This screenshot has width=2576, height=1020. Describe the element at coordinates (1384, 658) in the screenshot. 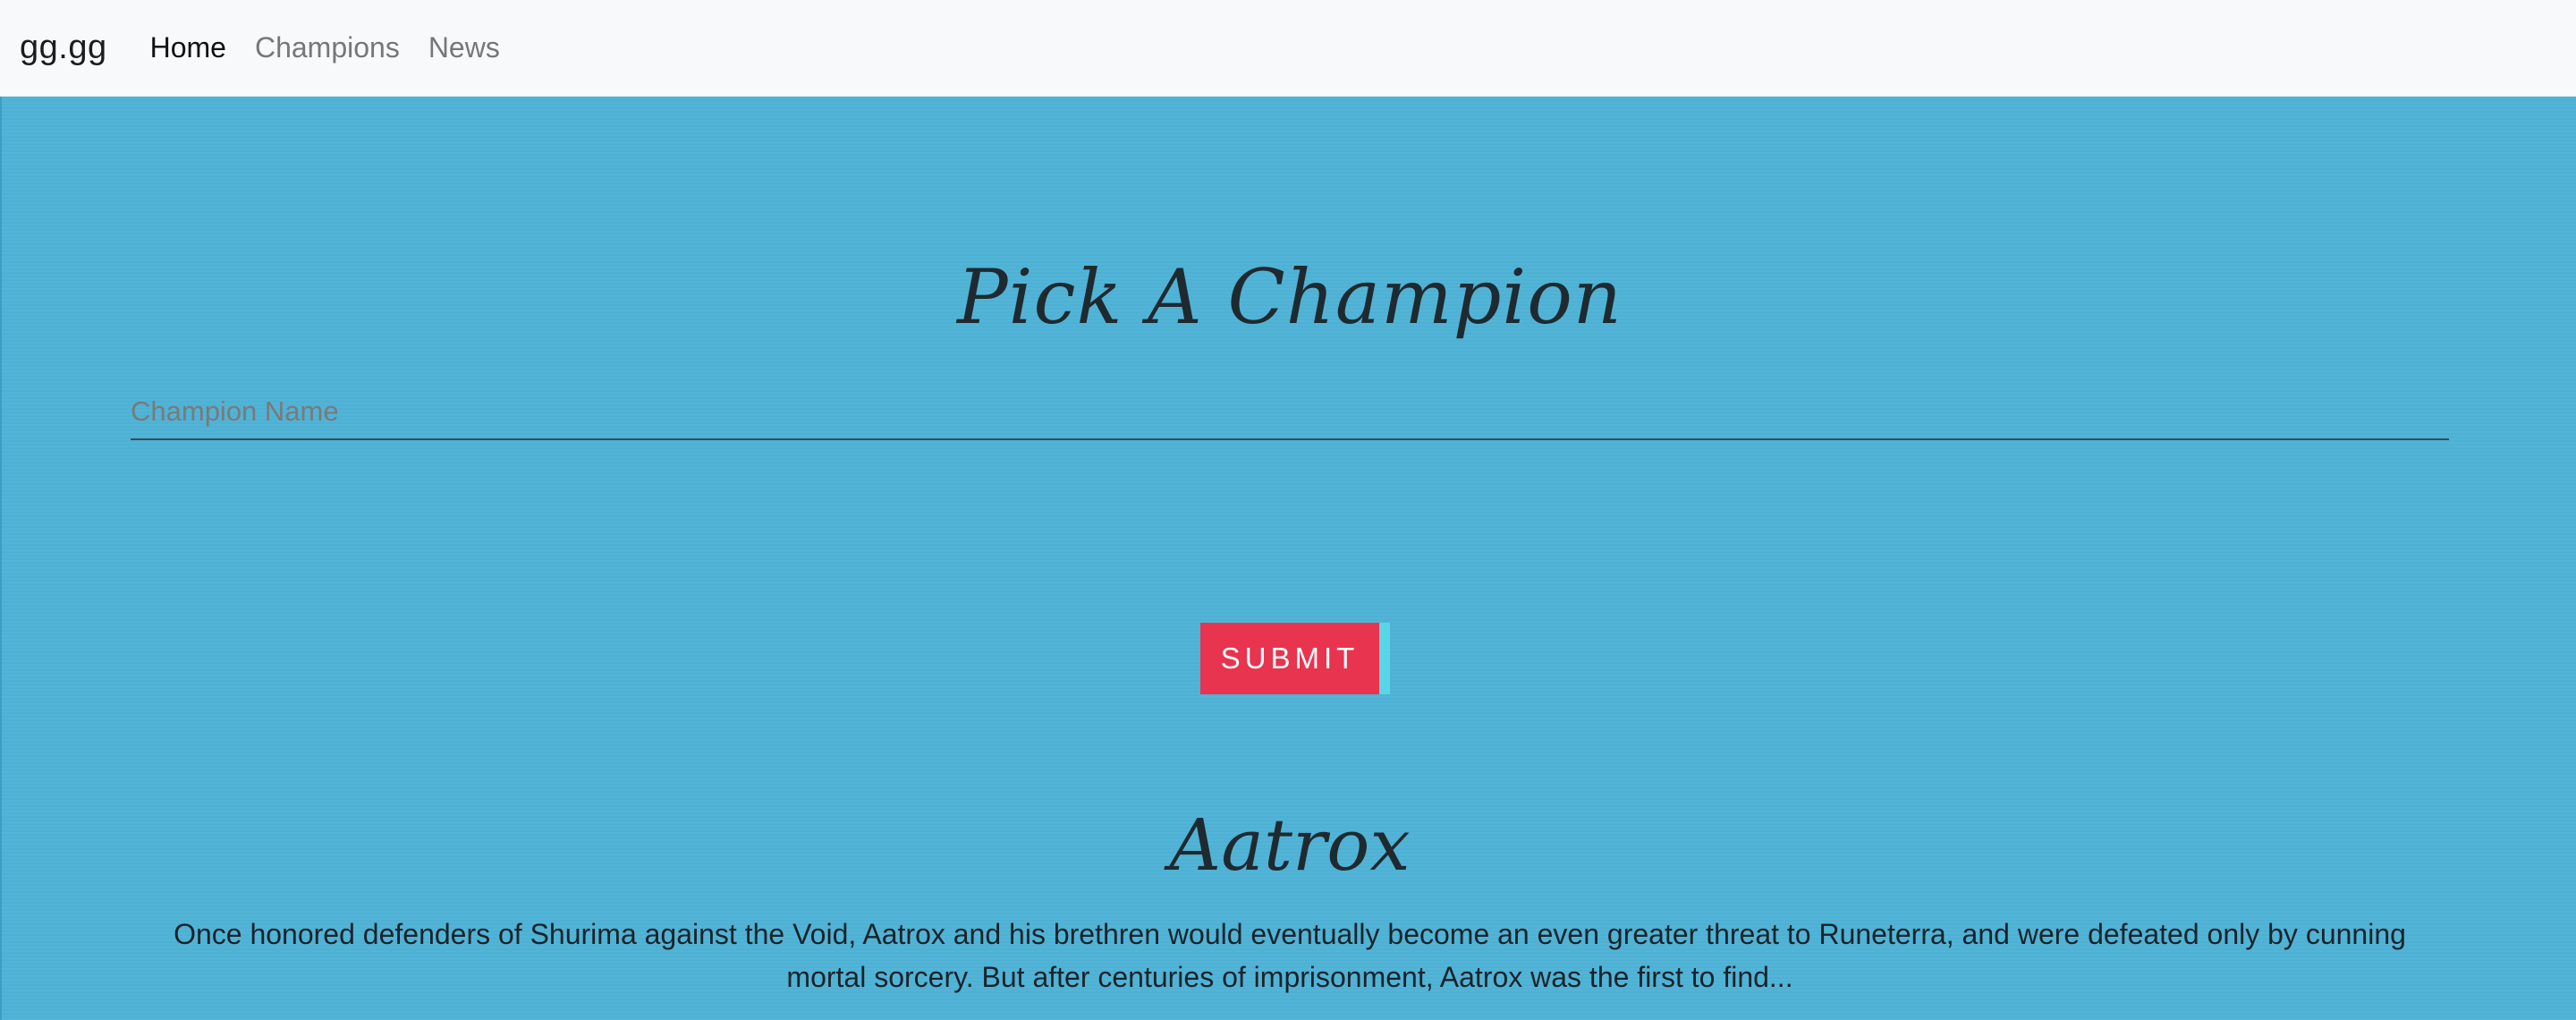

I see `submit-accent-bar` at that location.